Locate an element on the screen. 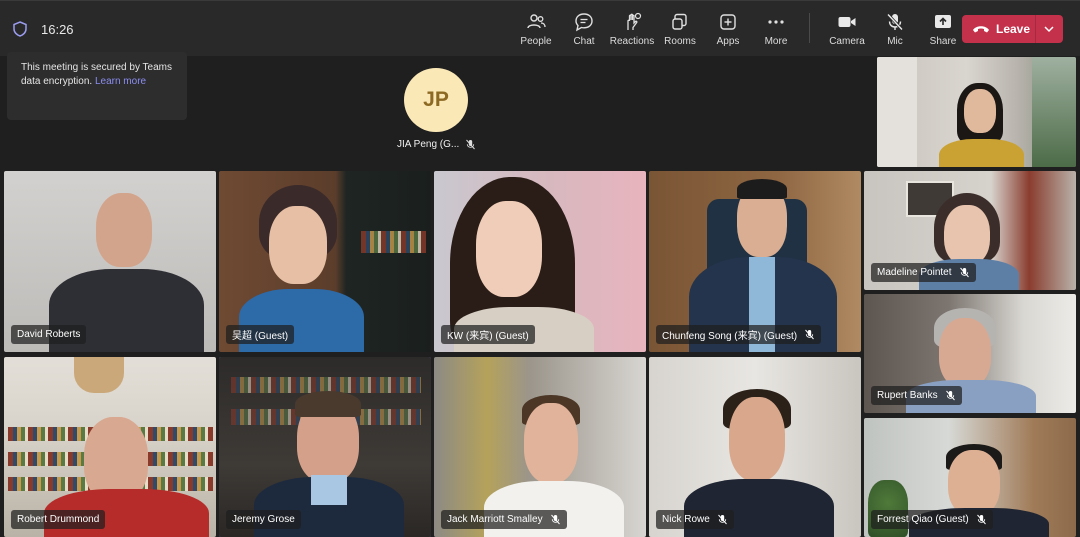  participant-name: Chunfeng Song (来宾) (Guest) is located at coordinates (730, 336).